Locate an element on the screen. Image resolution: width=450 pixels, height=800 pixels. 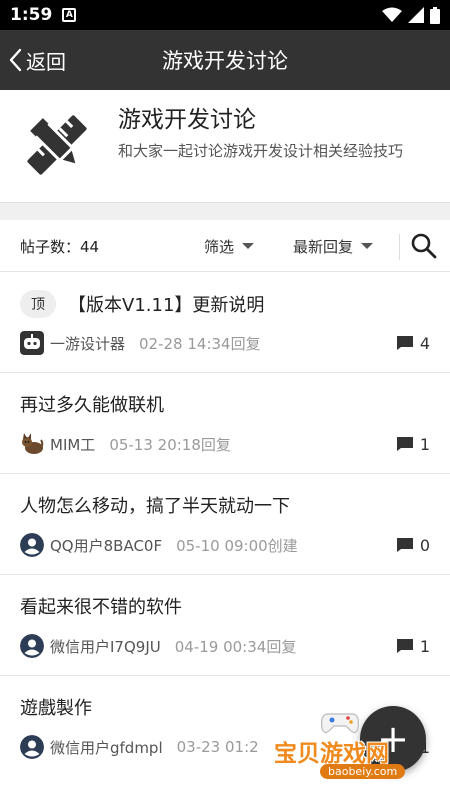
status-time: 1:59 is located at coordinates (31, 15).